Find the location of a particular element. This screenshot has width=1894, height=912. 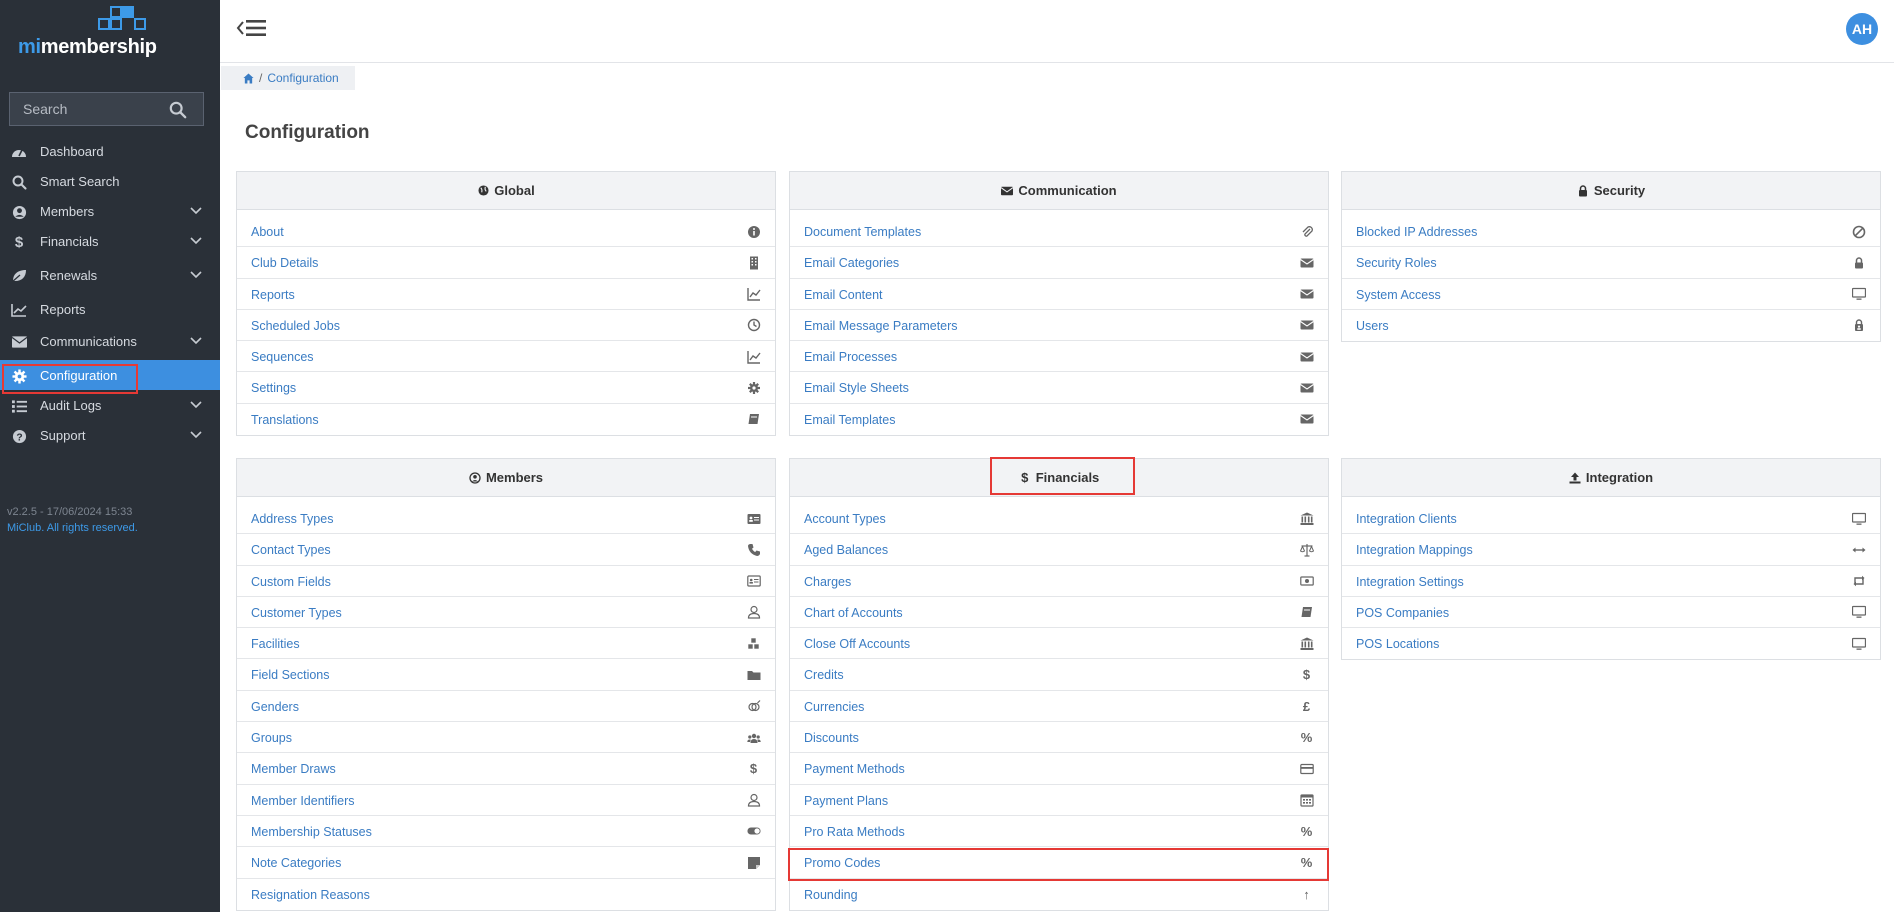

folder-icon is located at coordinates (753, 674).